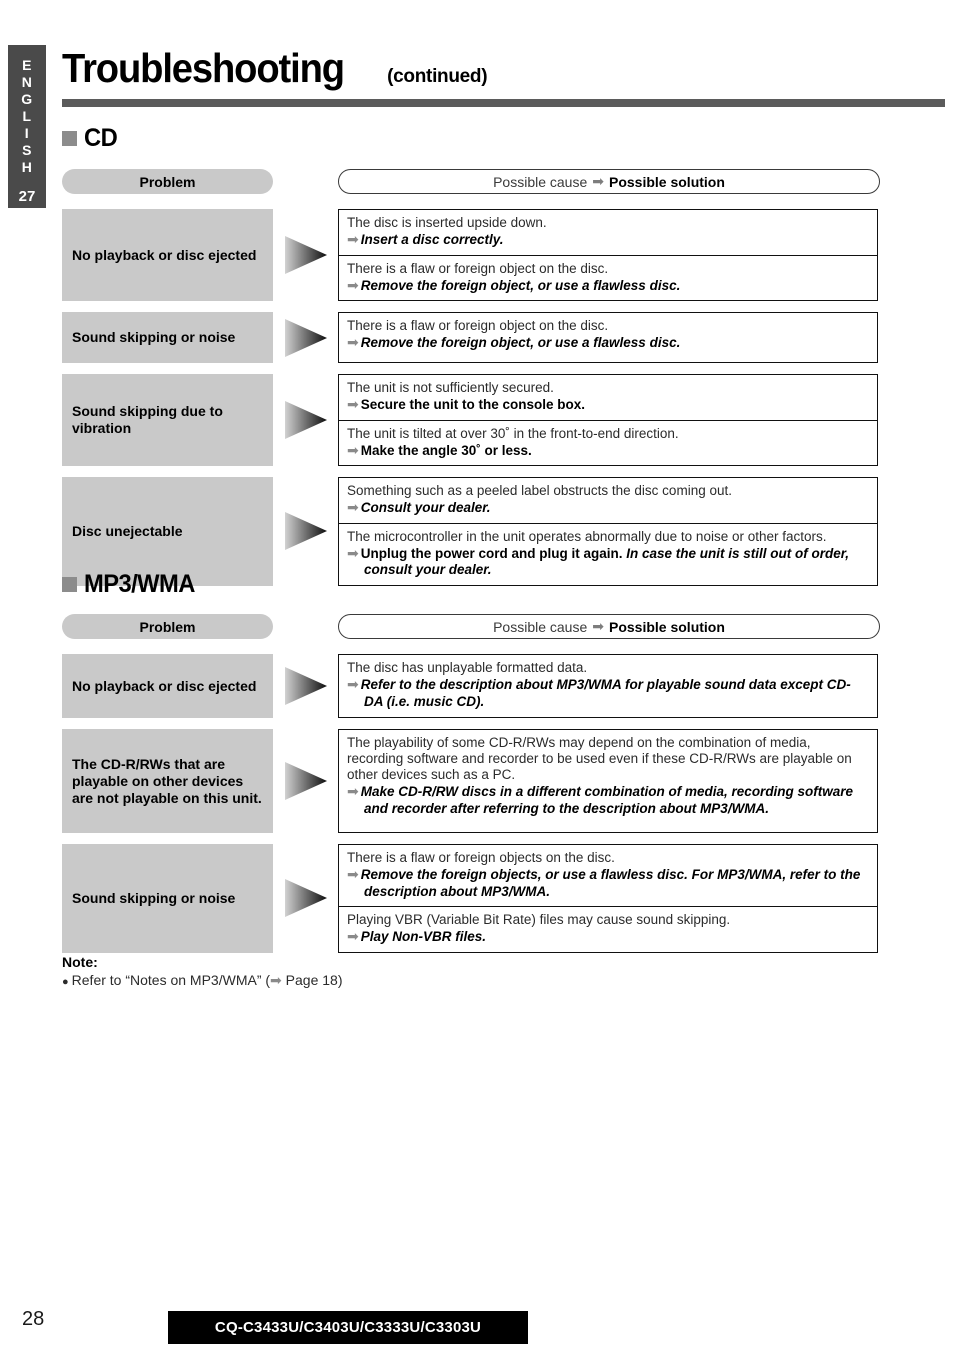  Describe the element at coordinates (203, 68) in the screenshot. I see `page-title-main: Troubleshooting` at that location.